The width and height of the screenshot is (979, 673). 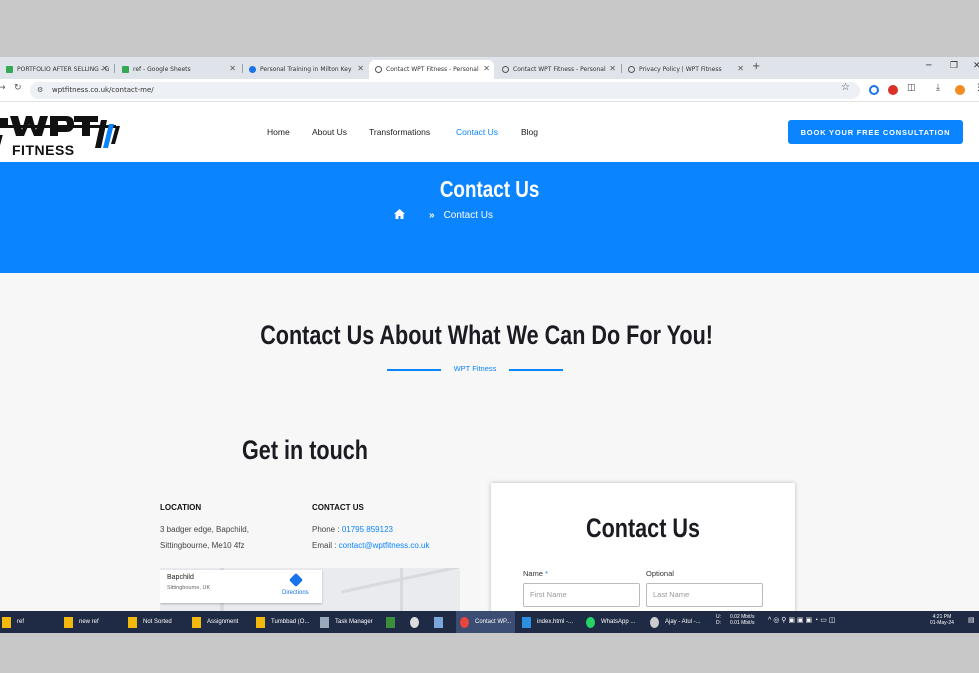 What do you see at coordinates (13, 622) in the screenshot?
I see `taskbar-item-ref: ref` at bounding box center [13, 622].